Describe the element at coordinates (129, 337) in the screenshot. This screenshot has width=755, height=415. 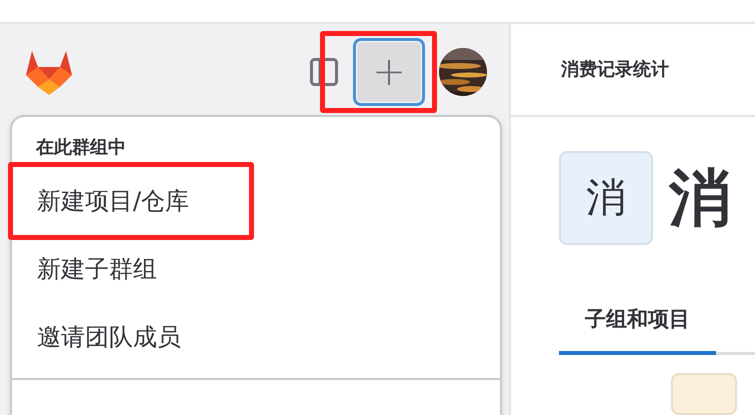
I see `menu-item: 邀请团队成员` at that location.